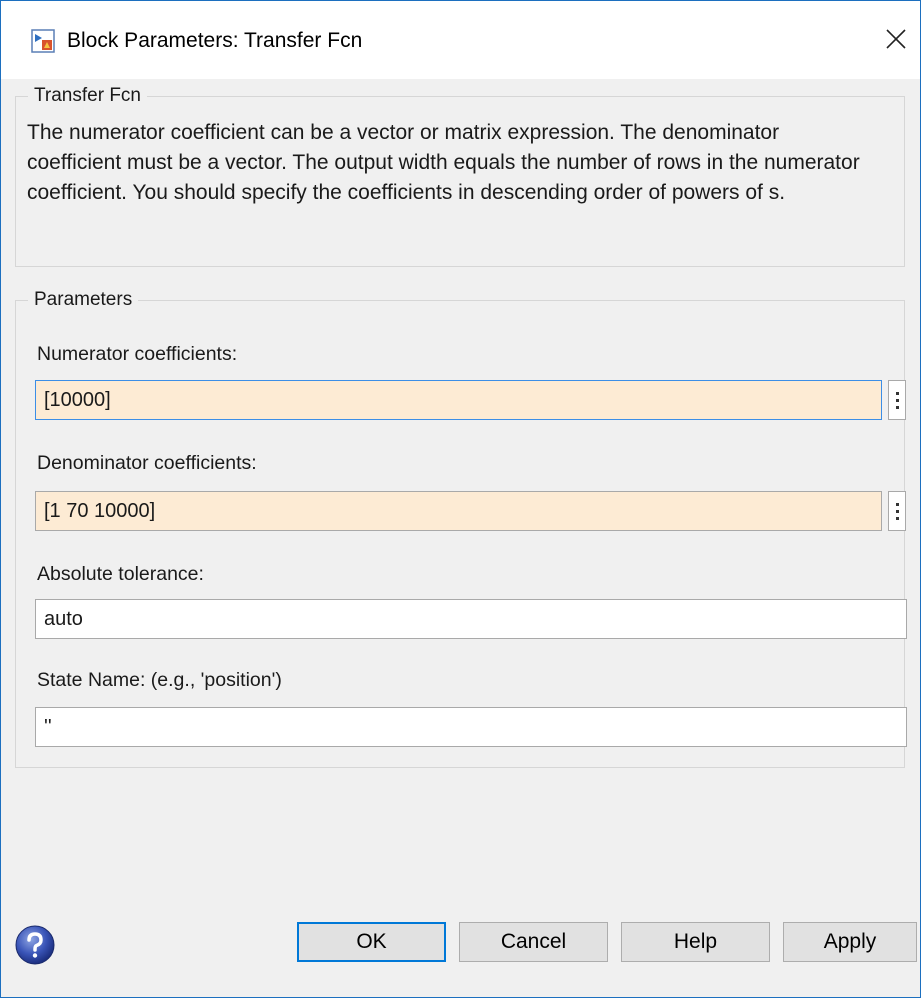 This screenshot has width=921, height=998. What do you see at coordinates (695, 942) in the screenshot?
I see `help-button: Help` at bounding box center [695, 942].